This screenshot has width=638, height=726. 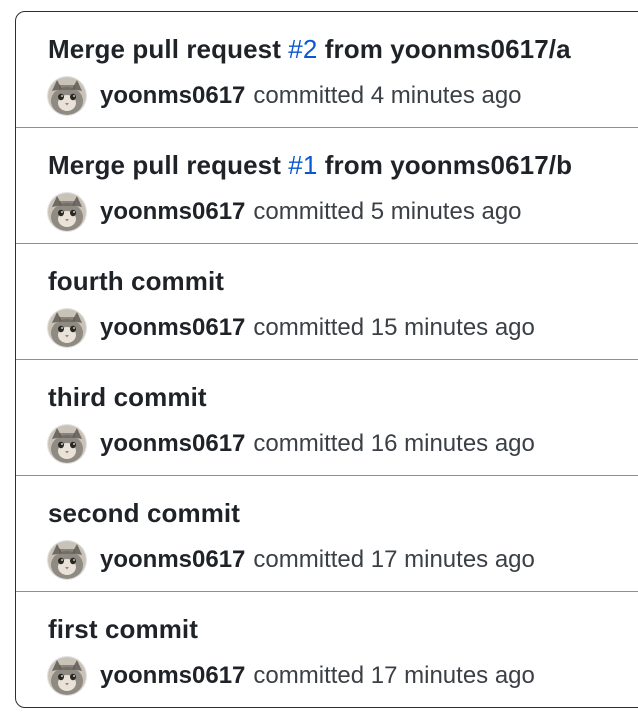 What do you see at coordinates (387, 211) in the screenshot?
I see `committed-time: committed 5 minutes ago` at bounding box center [387, 211].